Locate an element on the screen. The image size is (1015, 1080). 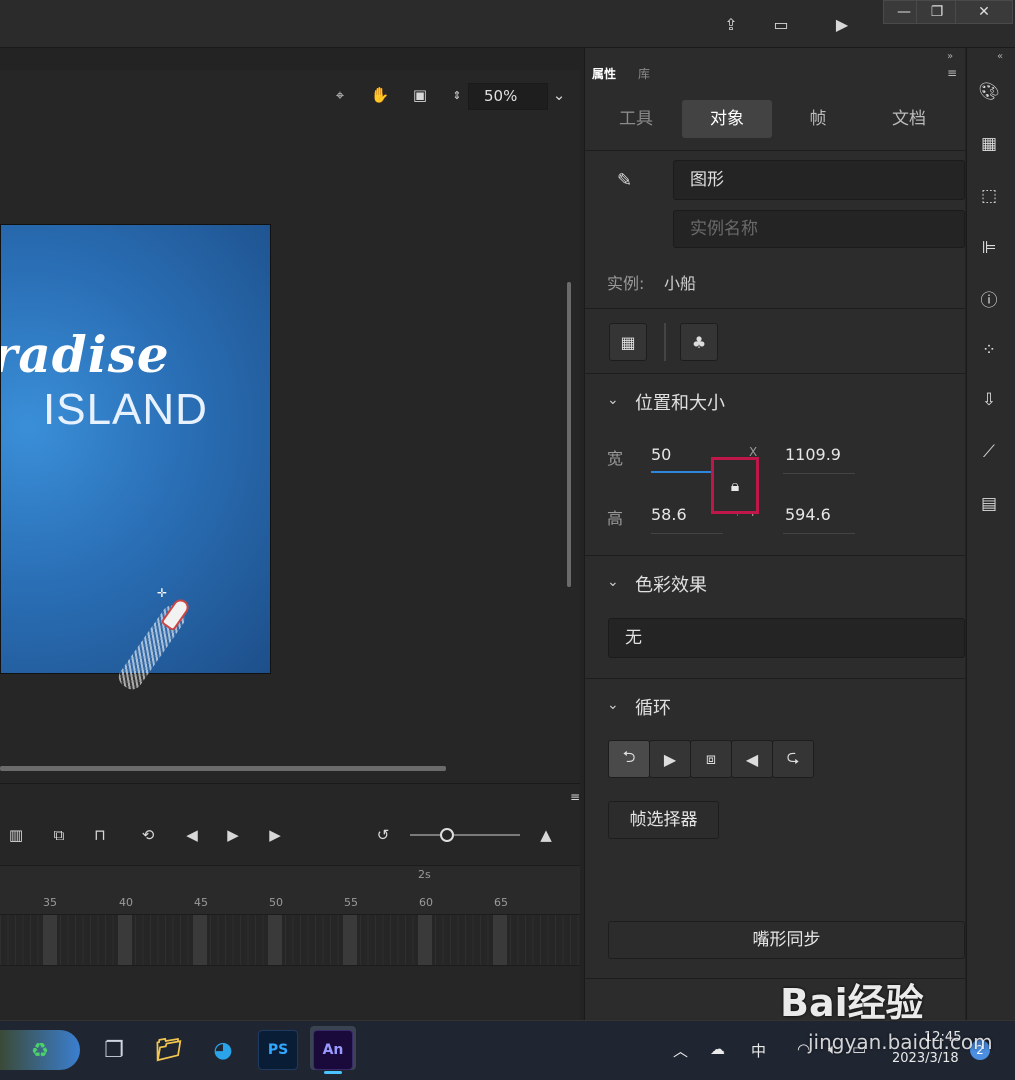
browser-icon: ◕ is located at coordinates (223, 1050).